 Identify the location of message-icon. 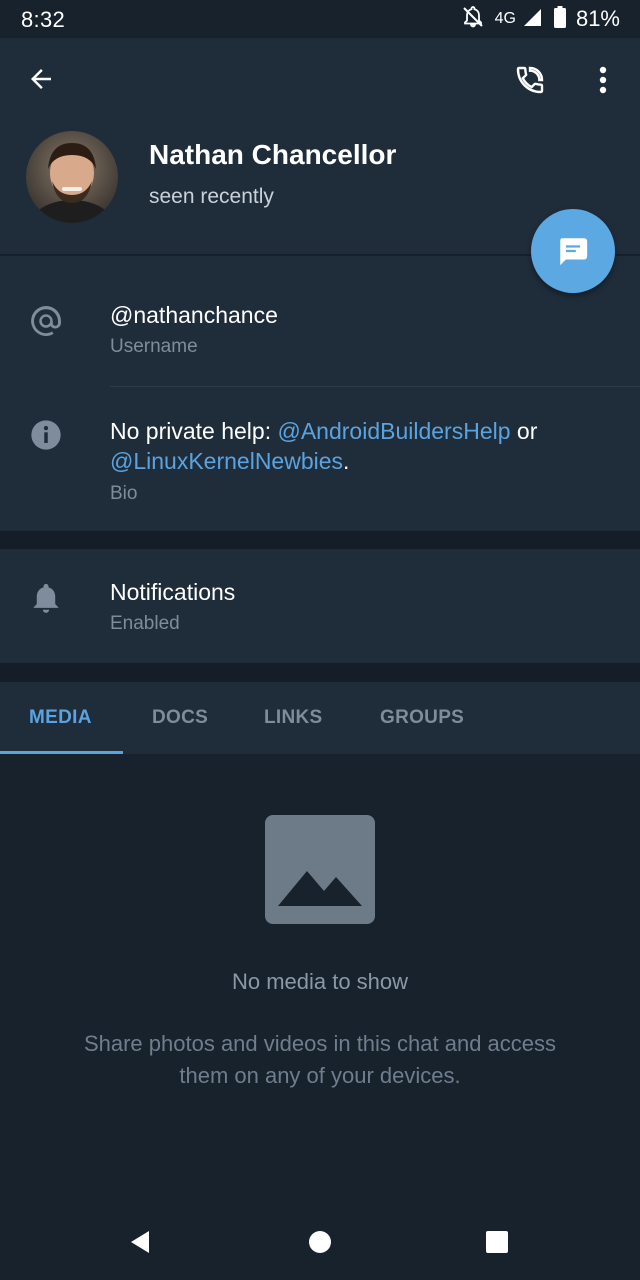
(574, 252).